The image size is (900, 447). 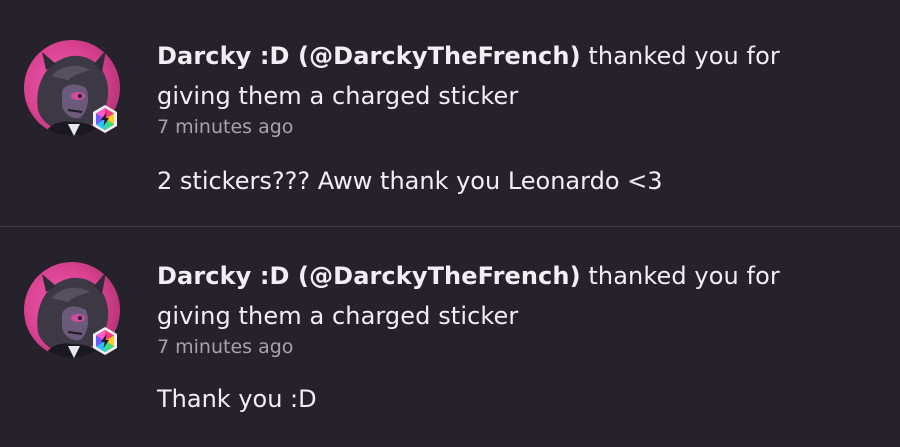 What do you see at coordinates (410, 181) in the screenshot?
I see `message-text: 2 stickers??? Aww thank you Leonardo <3` at bounding box center [410, 181].